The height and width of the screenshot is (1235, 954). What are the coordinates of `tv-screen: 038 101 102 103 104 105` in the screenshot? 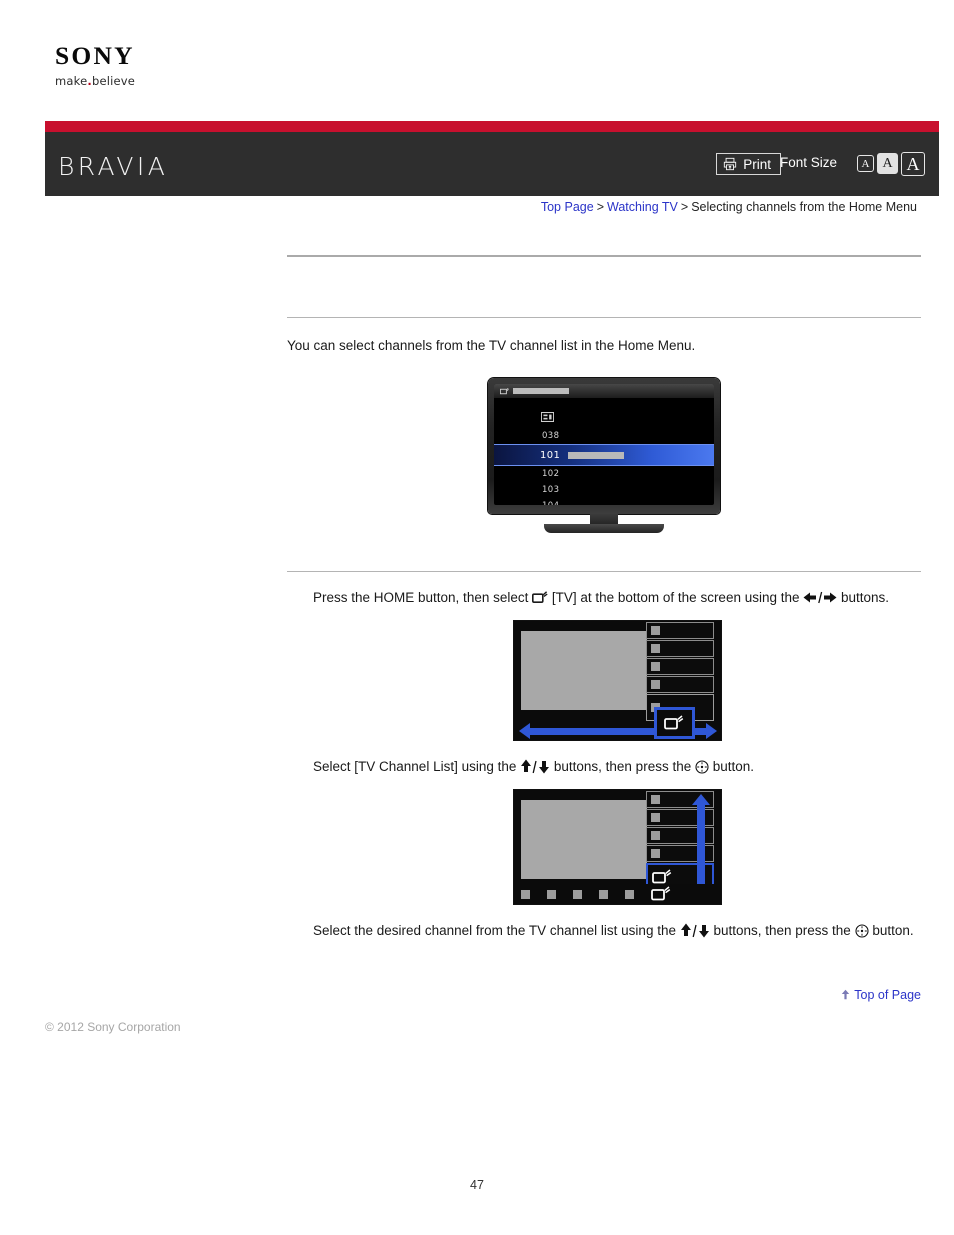 It's located at (604, 445).